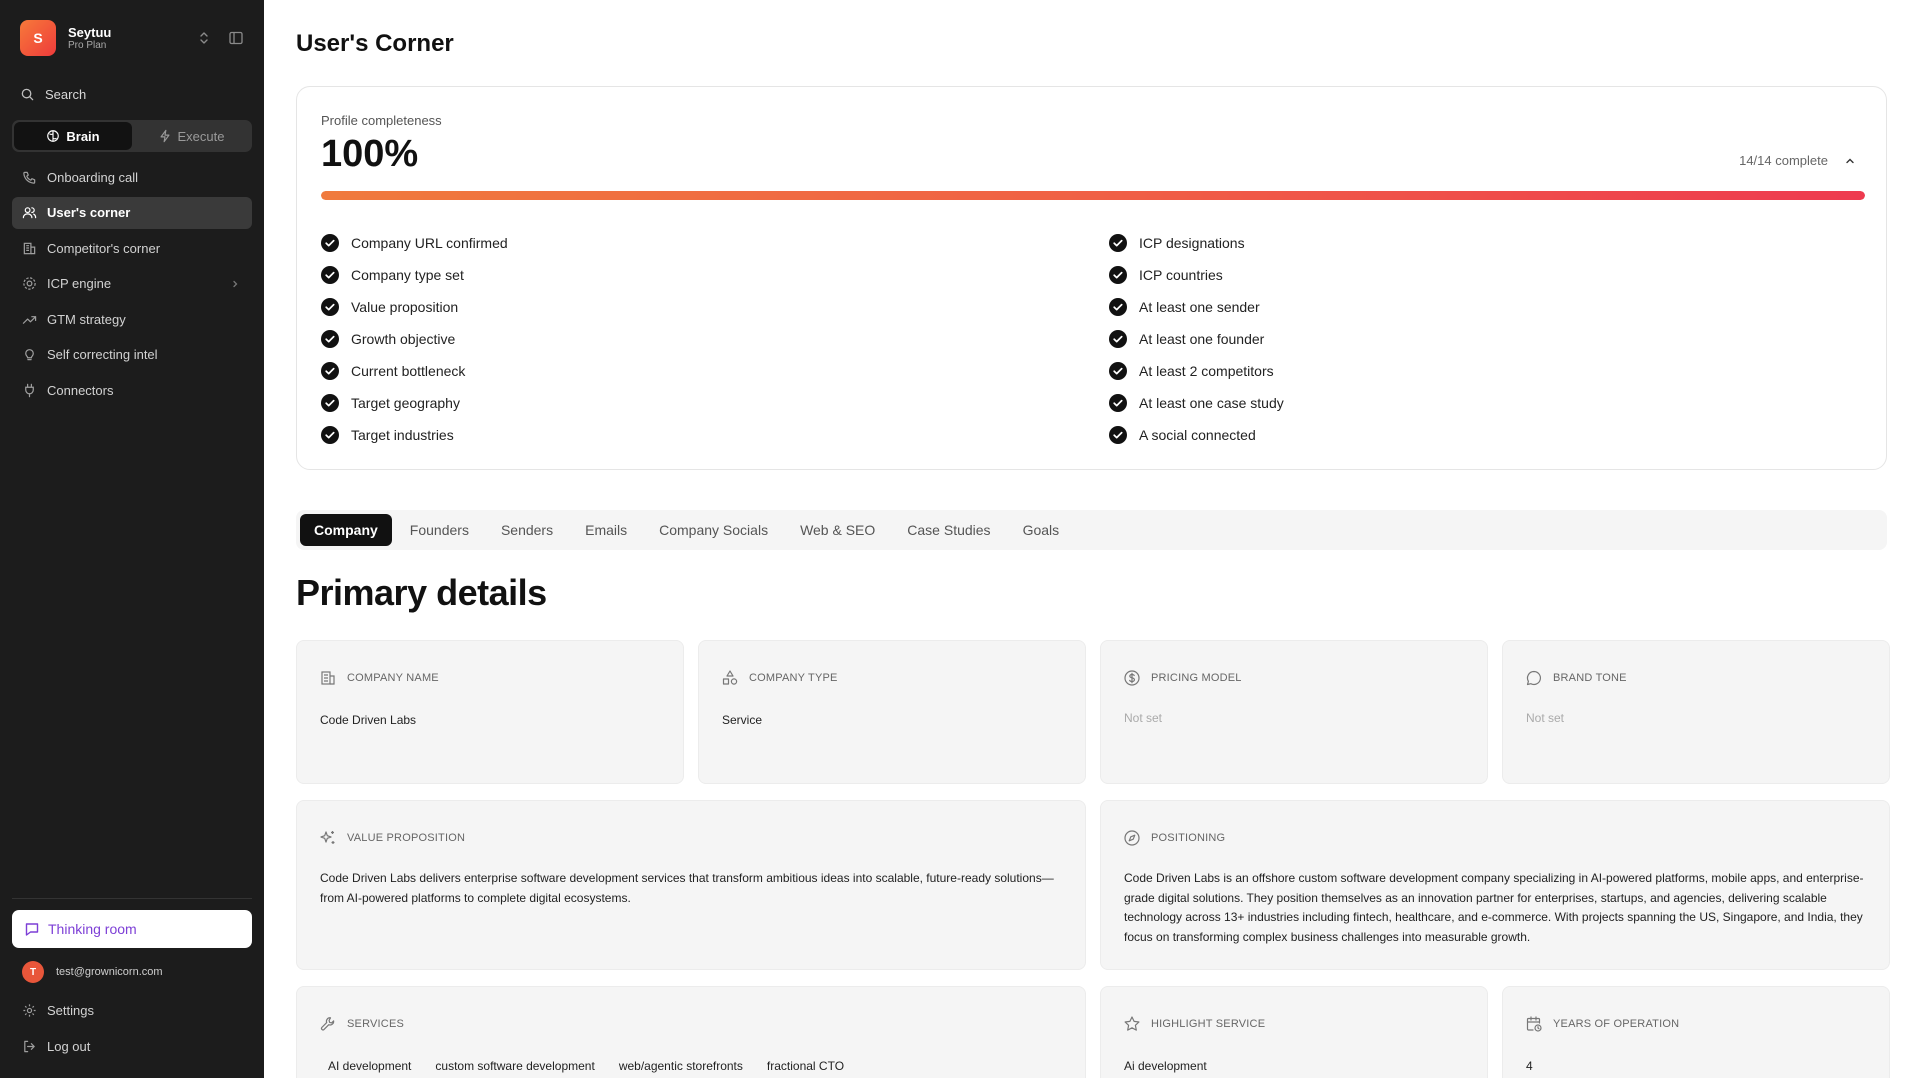 This screenshot has width=1920, height=1078. I want to click on profile-completeness-toggle: 14/14 complete, so click(1797, 160).